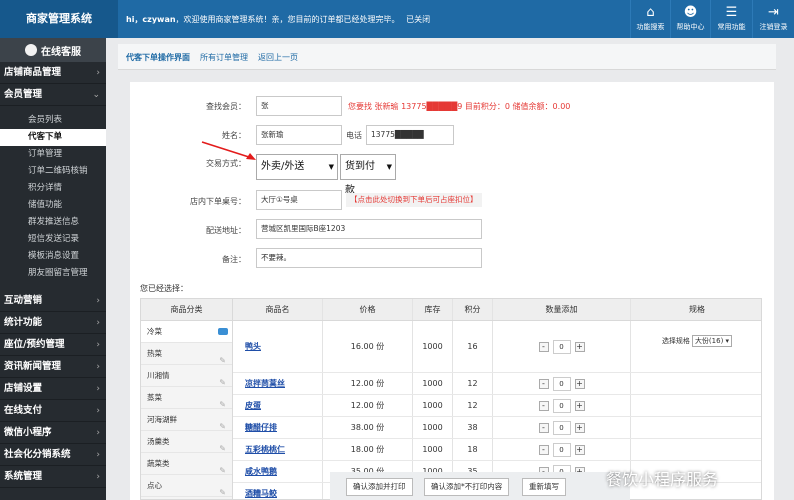 The image size is (794, 500). Describe the element at coordinates (53, 273) in the screenshot. I see `sidebar-item-moments: 朋友圈留言管理` at that location.